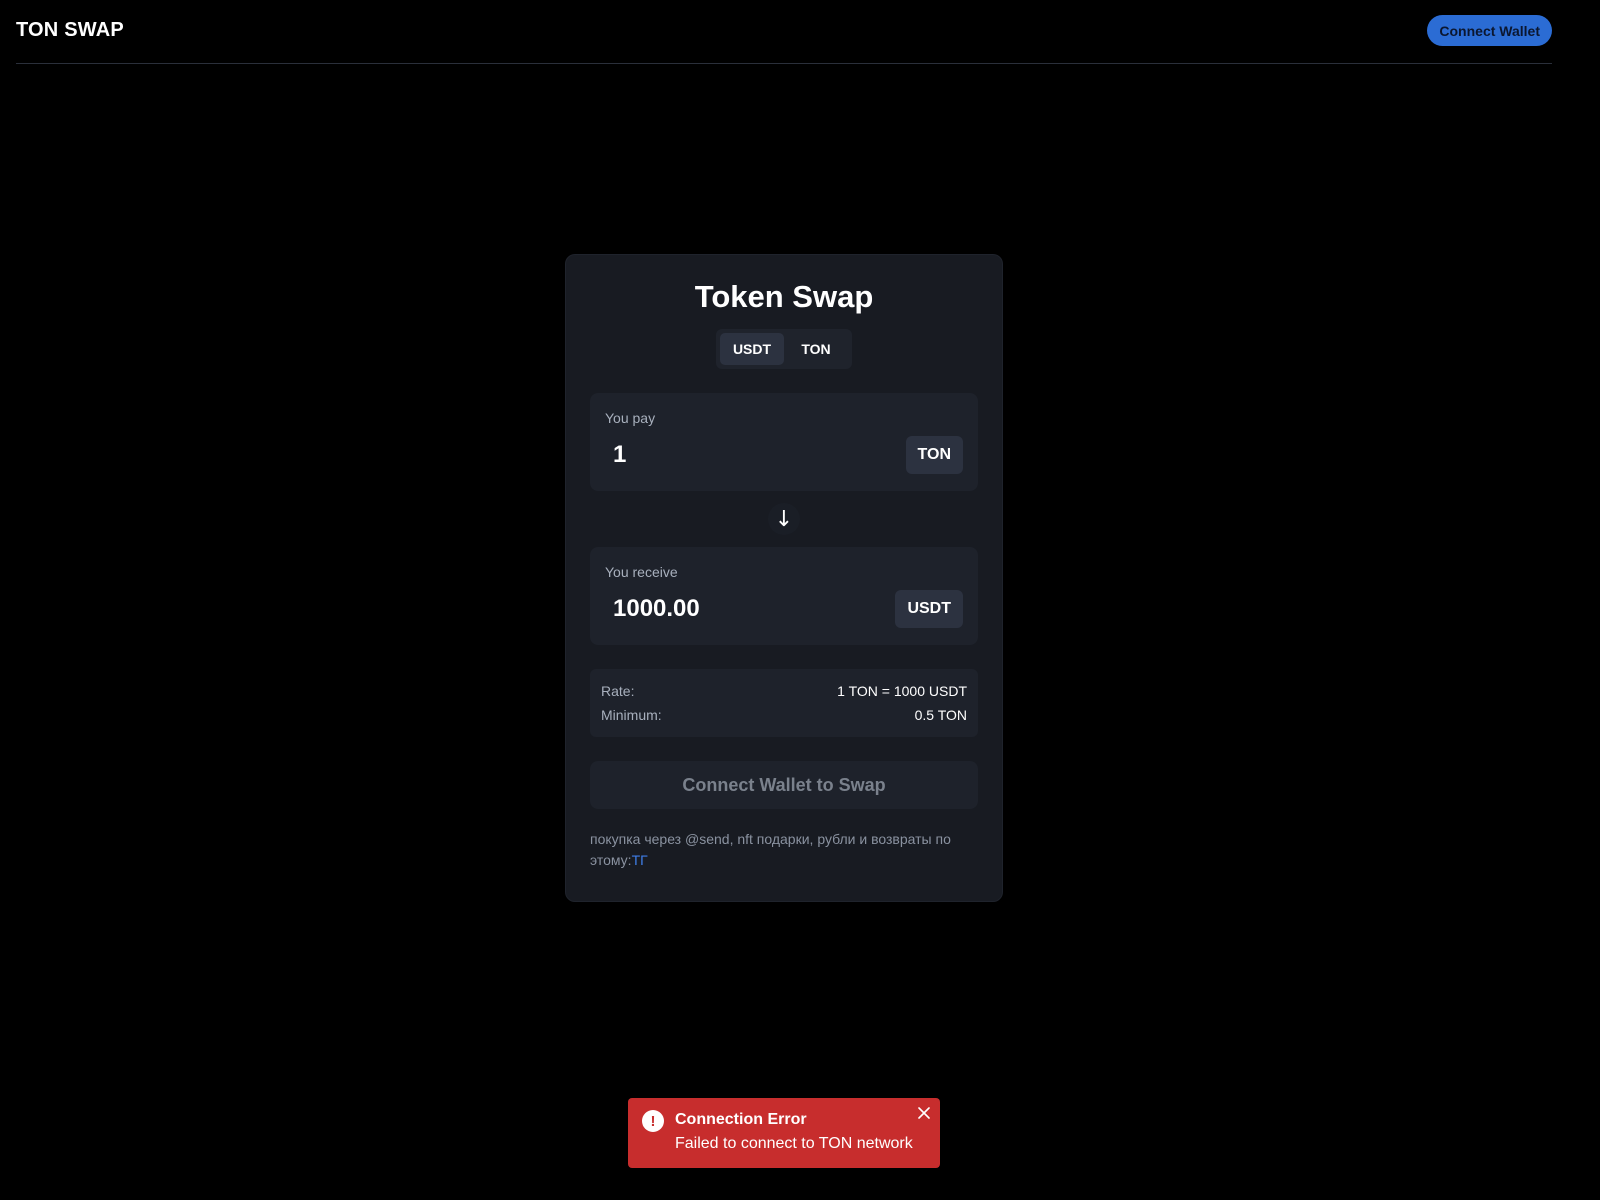  Describe the element at coordinates (794, 1143) in the screenshot. I see `toast-message: Failed to connect to TON network` at that location.